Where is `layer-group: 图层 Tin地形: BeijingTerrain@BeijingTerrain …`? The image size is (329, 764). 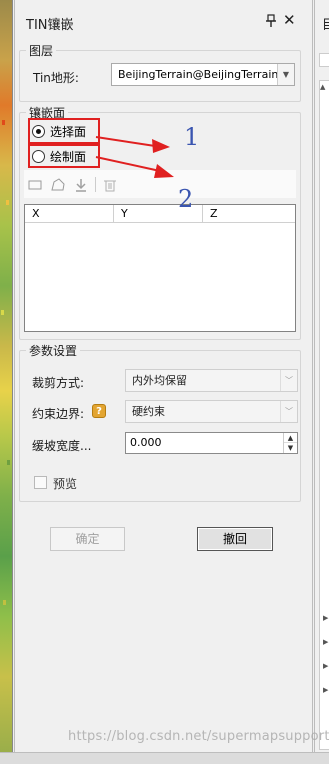 layer-group: 图层 Tin地形: BeijingTerrain@BeijingTerrain … is located at coordinates (160, 72).